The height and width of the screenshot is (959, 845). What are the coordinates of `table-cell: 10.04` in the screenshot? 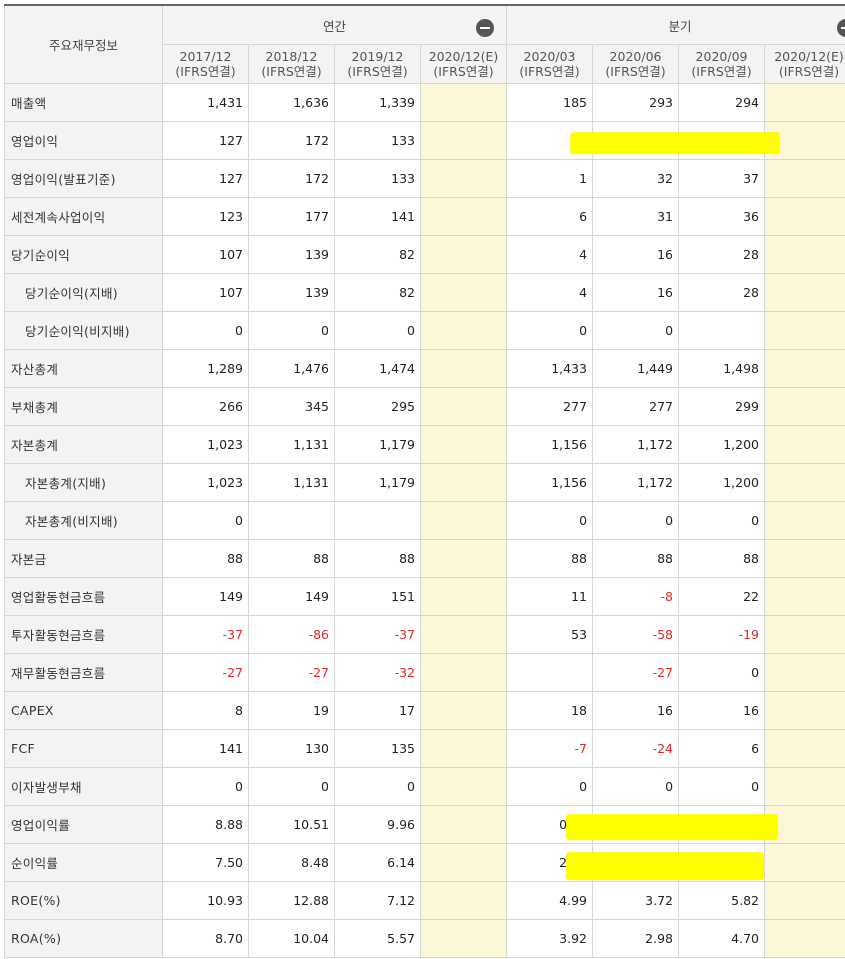 It's located at (291, 938).